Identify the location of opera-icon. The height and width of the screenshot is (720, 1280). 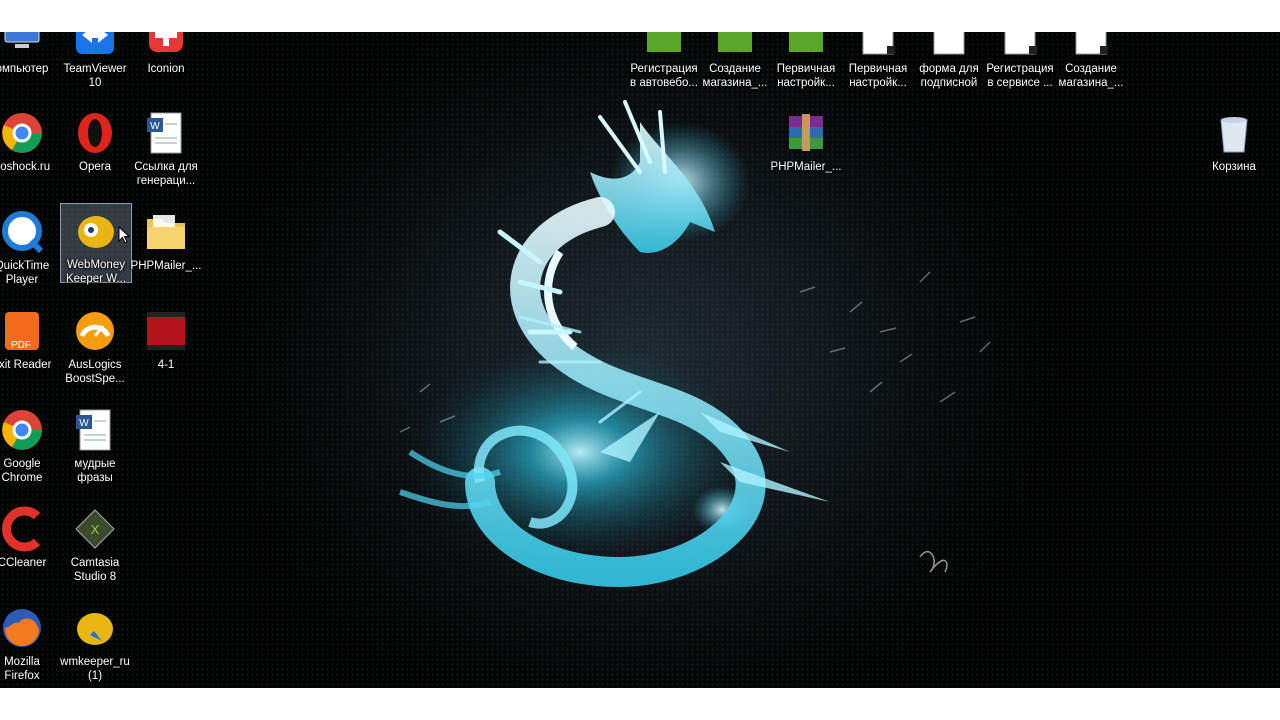
(95, 133).